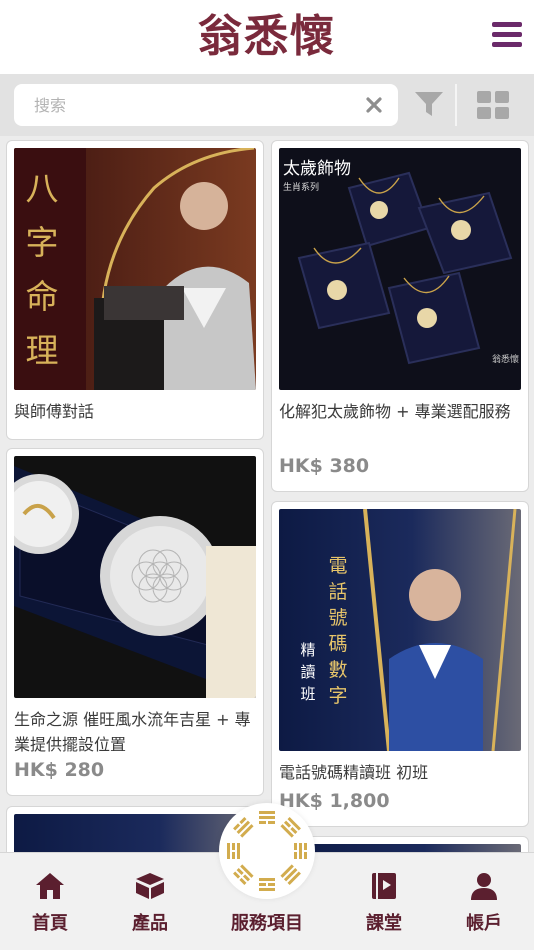 This screenshot has height=950, width=534. I want to click on image-caption-char: 讀, so click(308, 672).